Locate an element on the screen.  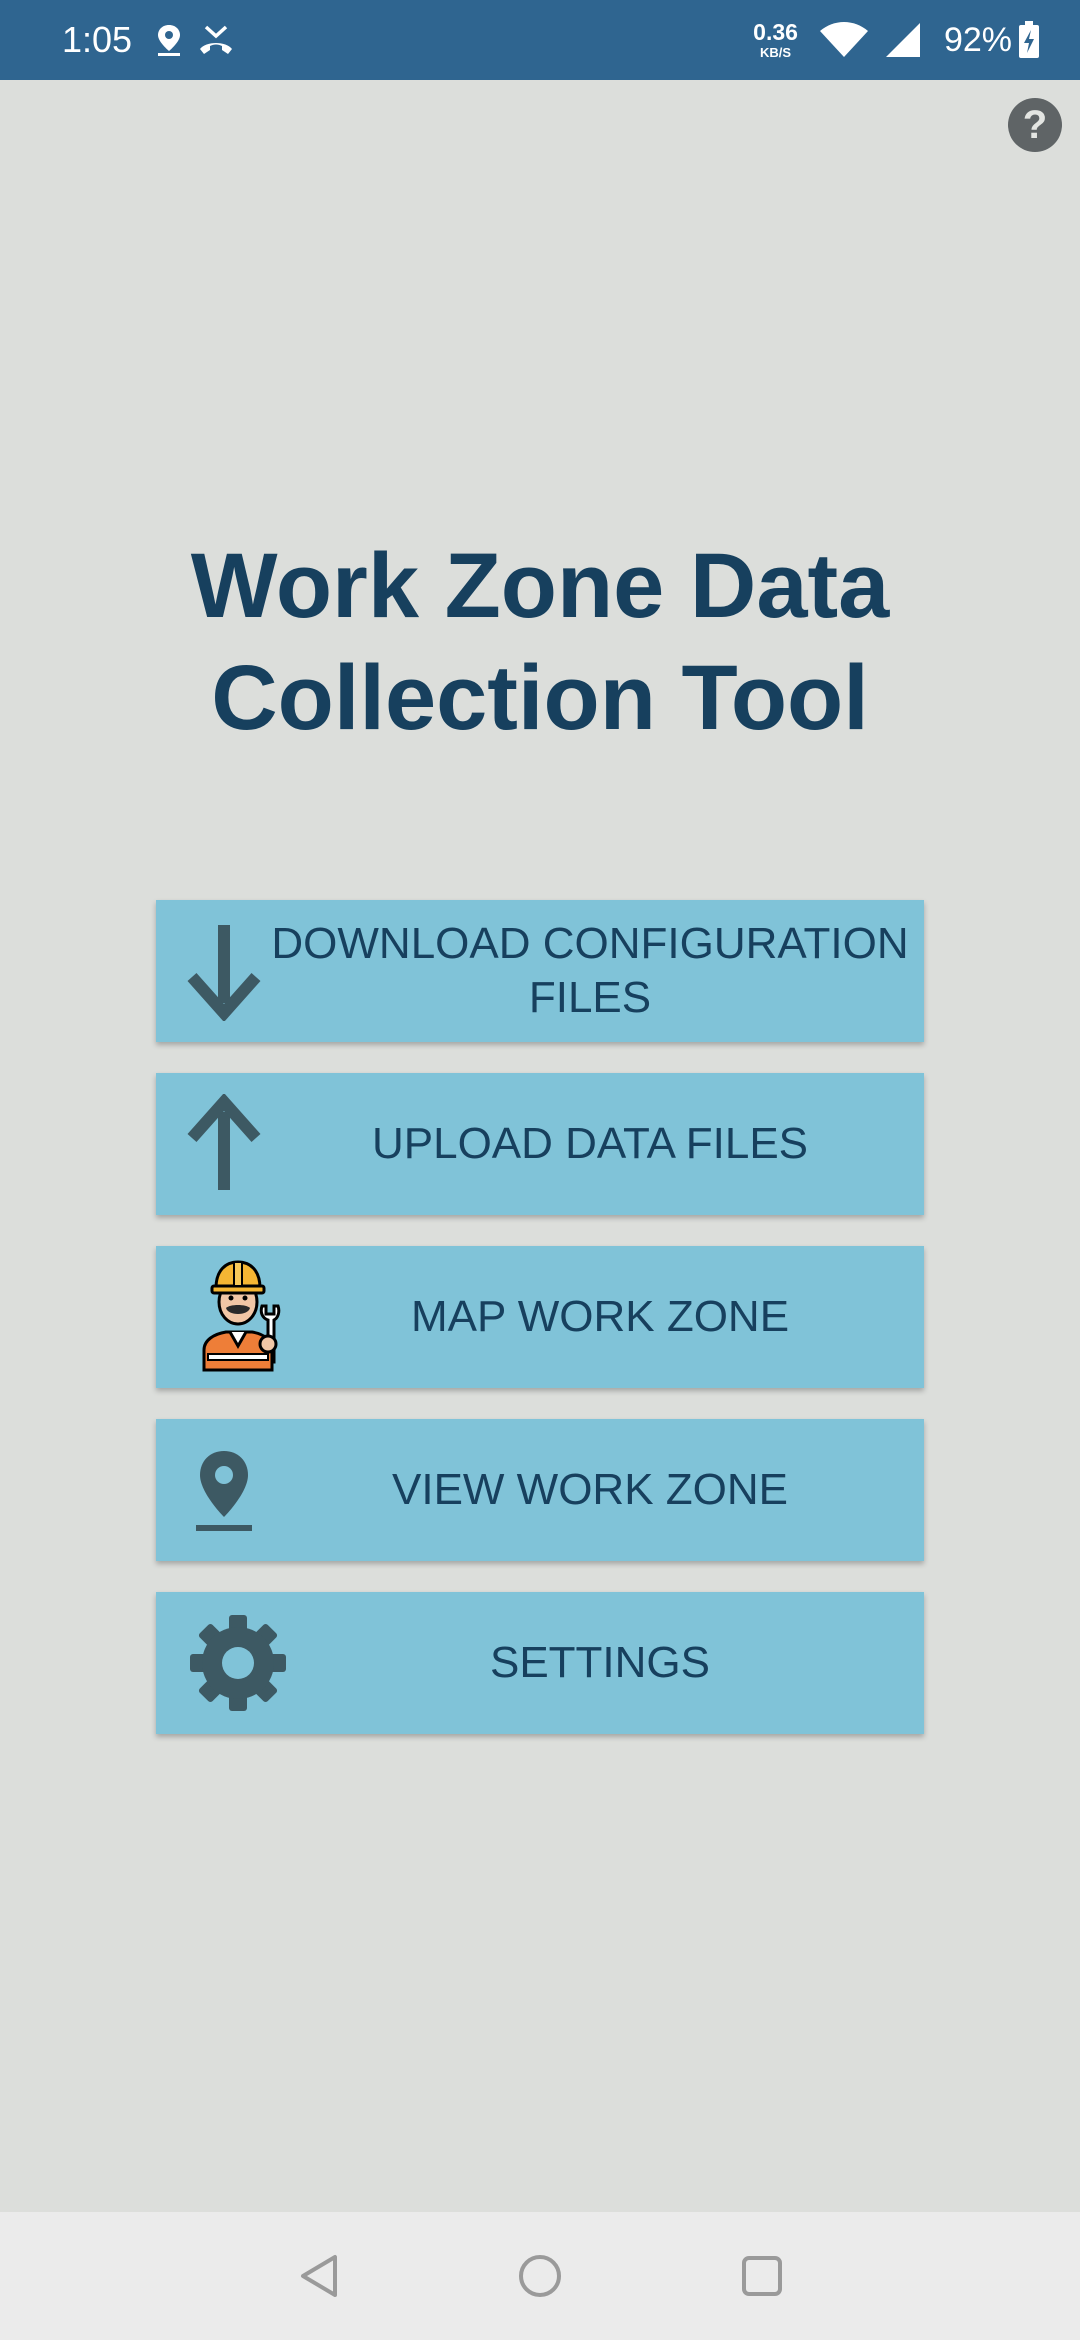
view-work-zone-label: VIEW WORK ZONE is located at coordinates (590, 1489).